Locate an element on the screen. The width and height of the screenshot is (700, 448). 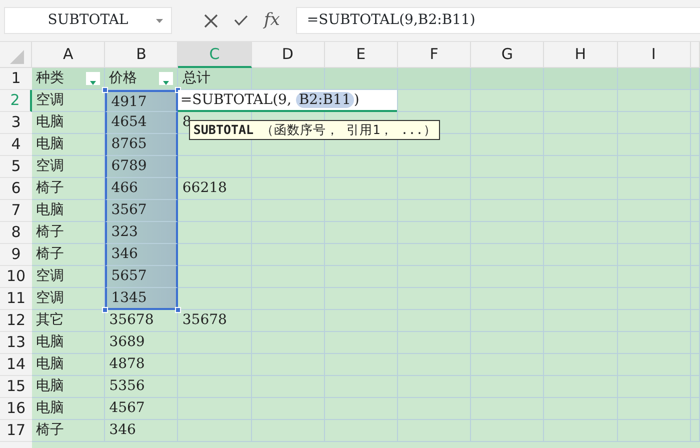
range-reference: B2:B11 is located at coordinates (325, 100).